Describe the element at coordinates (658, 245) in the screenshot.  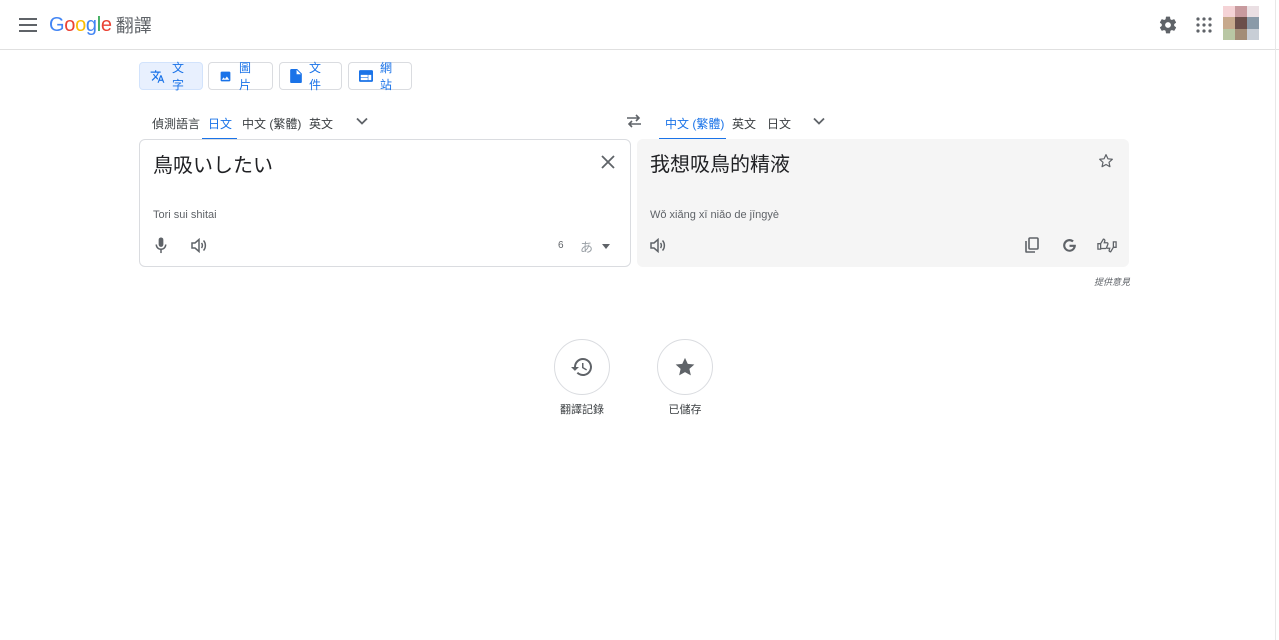
I see `translation-listen-speaker-icon` at that location.